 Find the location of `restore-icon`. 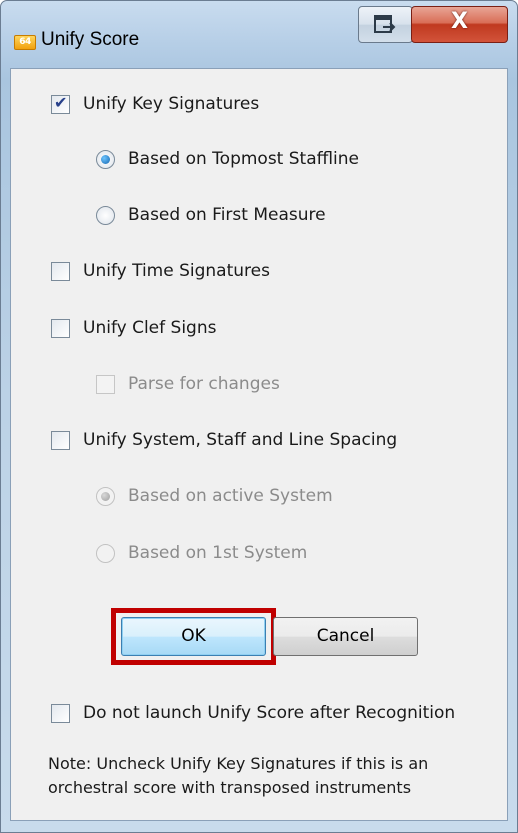

restore-icon is located at coordinates (385, 24).